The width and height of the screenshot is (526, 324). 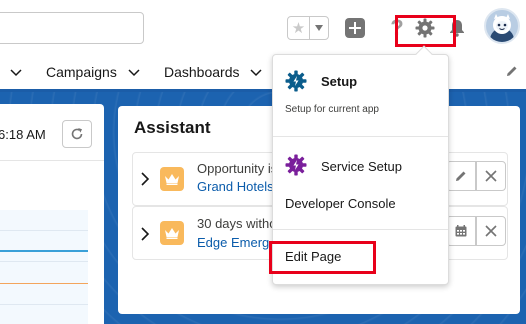 I want to click on refresh-button, so click(x=77, y=134).